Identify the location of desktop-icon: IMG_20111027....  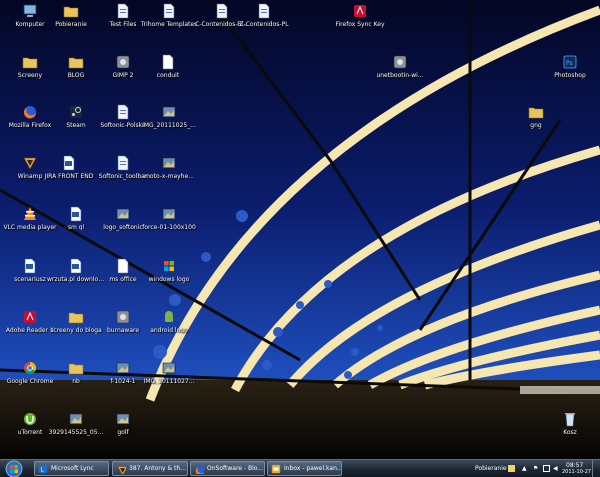
(169, 379).